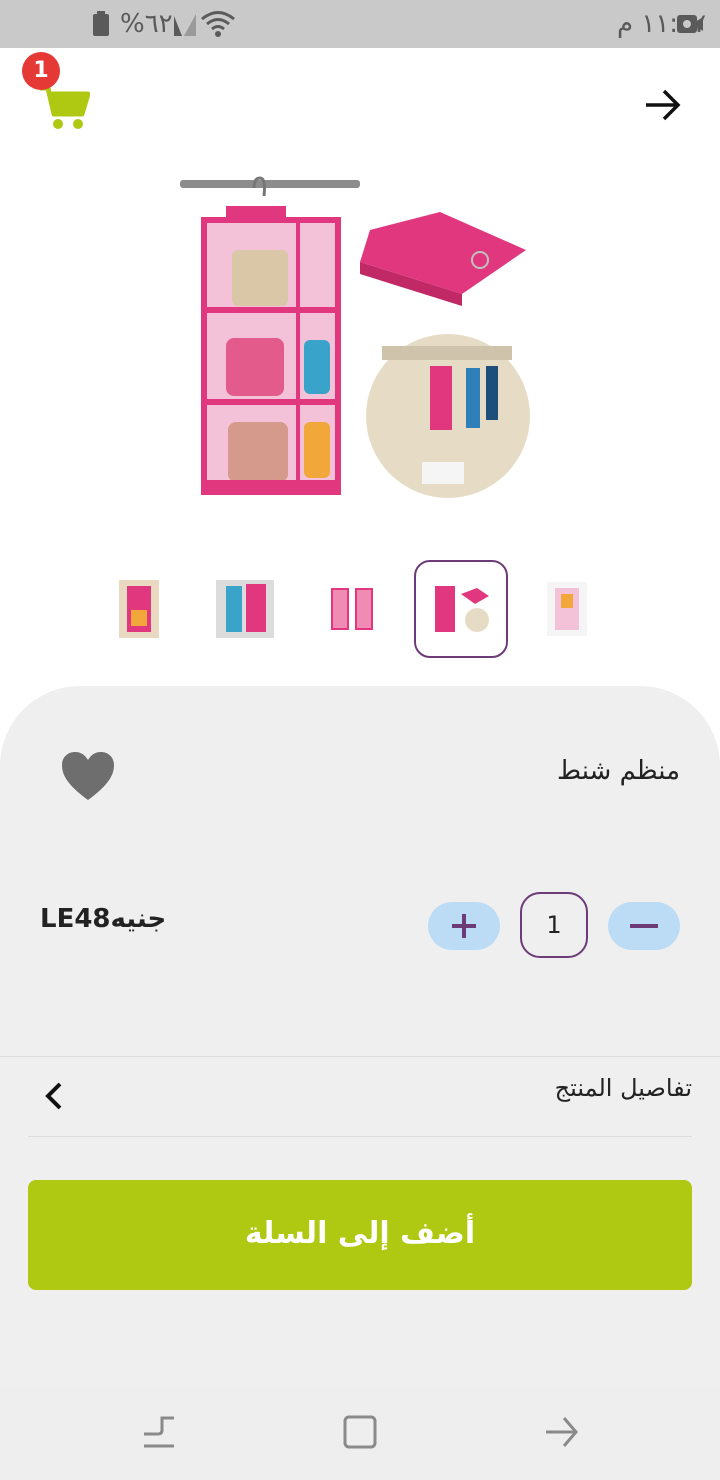 This screenshot has width=720, height=1480. I want to click on favorite-button, so click(88, 776).